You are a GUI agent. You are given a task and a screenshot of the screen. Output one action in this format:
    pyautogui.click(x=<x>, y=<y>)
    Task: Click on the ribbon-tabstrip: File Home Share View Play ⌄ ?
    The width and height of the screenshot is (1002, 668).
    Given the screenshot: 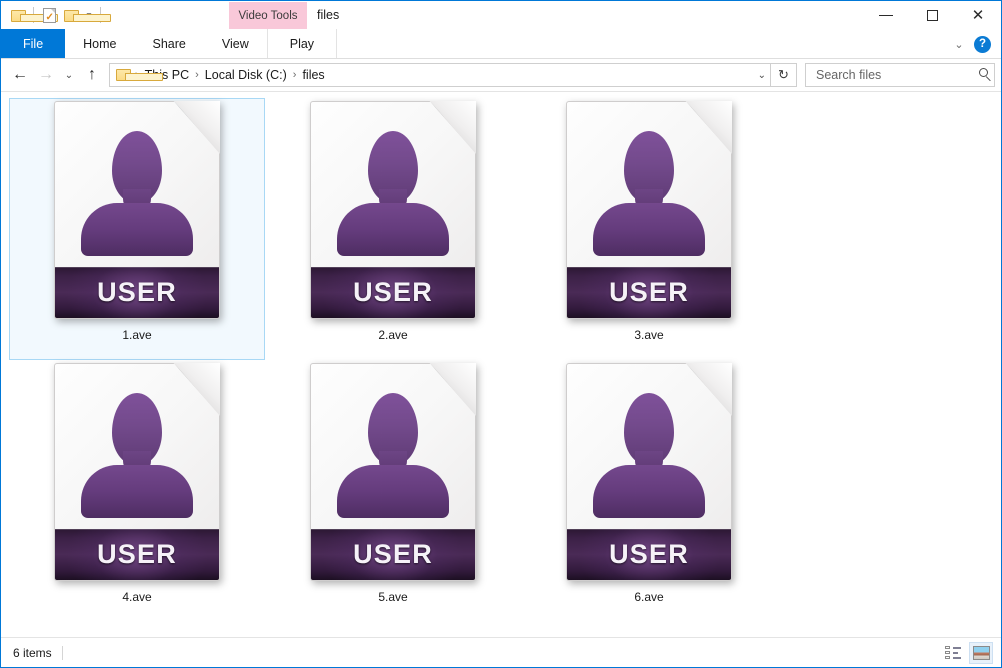 What is the action you would take?
    pyautogui.click(x=501, y=44)
    